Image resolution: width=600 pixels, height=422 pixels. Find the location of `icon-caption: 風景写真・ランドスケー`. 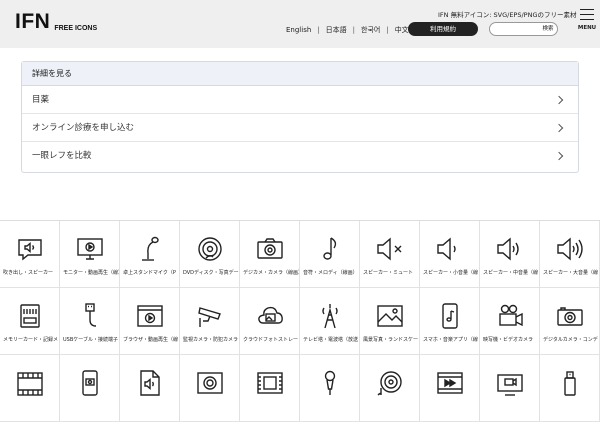

icon-caption: 風景写真・ランドスケー is located at coordinates (391, 340).